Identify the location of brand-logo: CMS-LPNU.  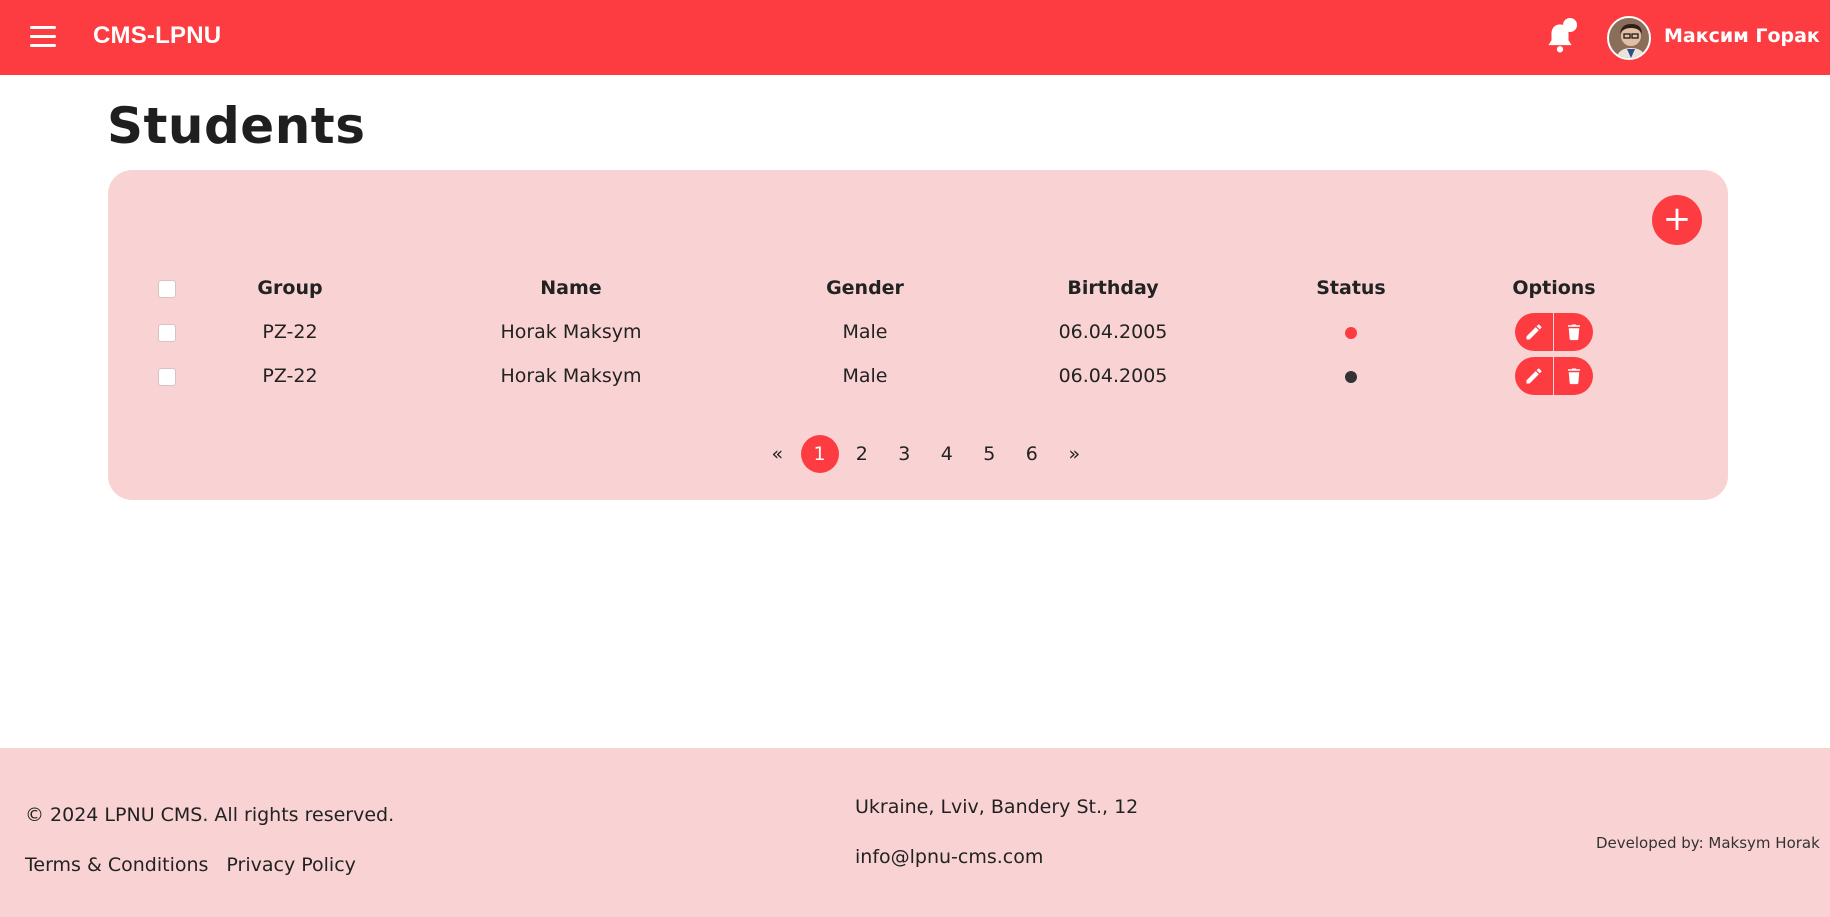
(157, 36).